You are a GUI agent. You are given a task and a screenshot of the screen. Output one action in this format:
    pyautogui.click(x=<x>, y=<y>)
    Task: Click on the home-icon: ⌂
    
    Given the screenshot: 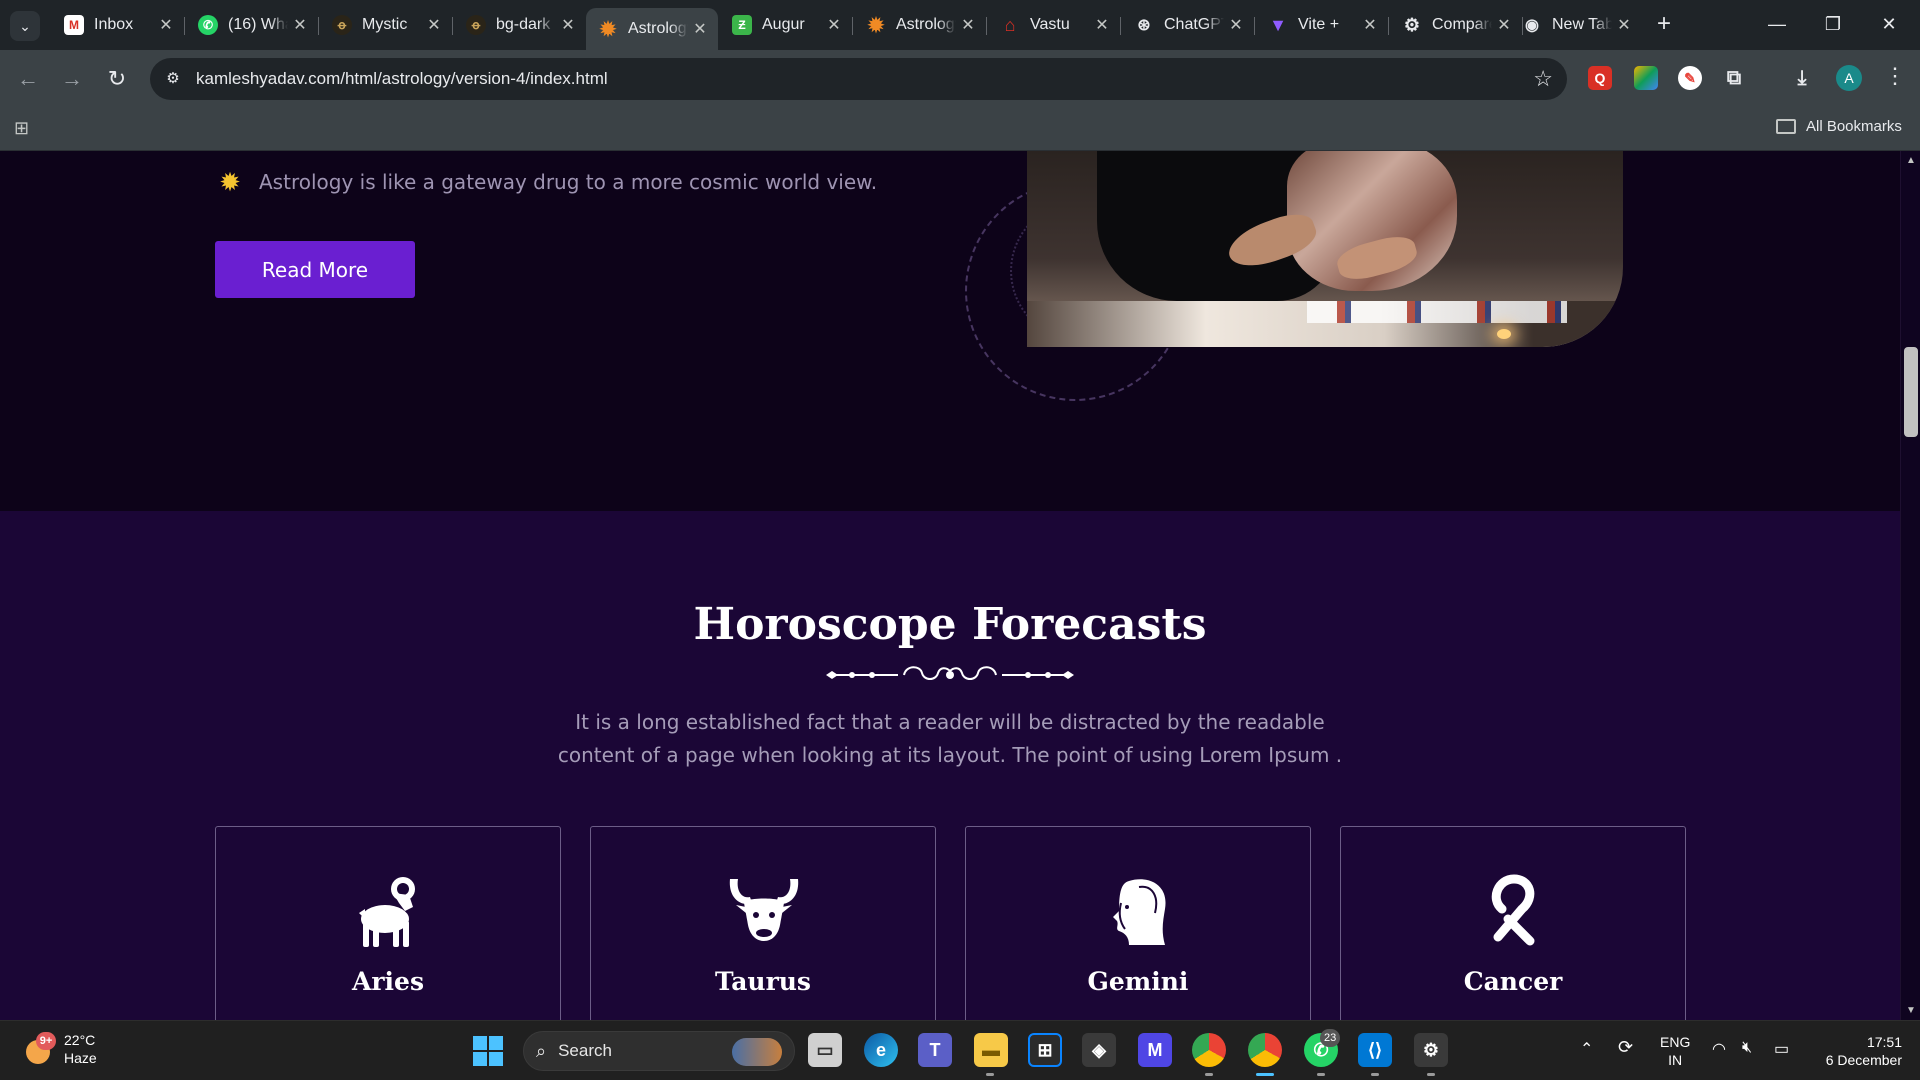 What is the action you would take?
    pyautogui.click(x=1010, y=24)
    